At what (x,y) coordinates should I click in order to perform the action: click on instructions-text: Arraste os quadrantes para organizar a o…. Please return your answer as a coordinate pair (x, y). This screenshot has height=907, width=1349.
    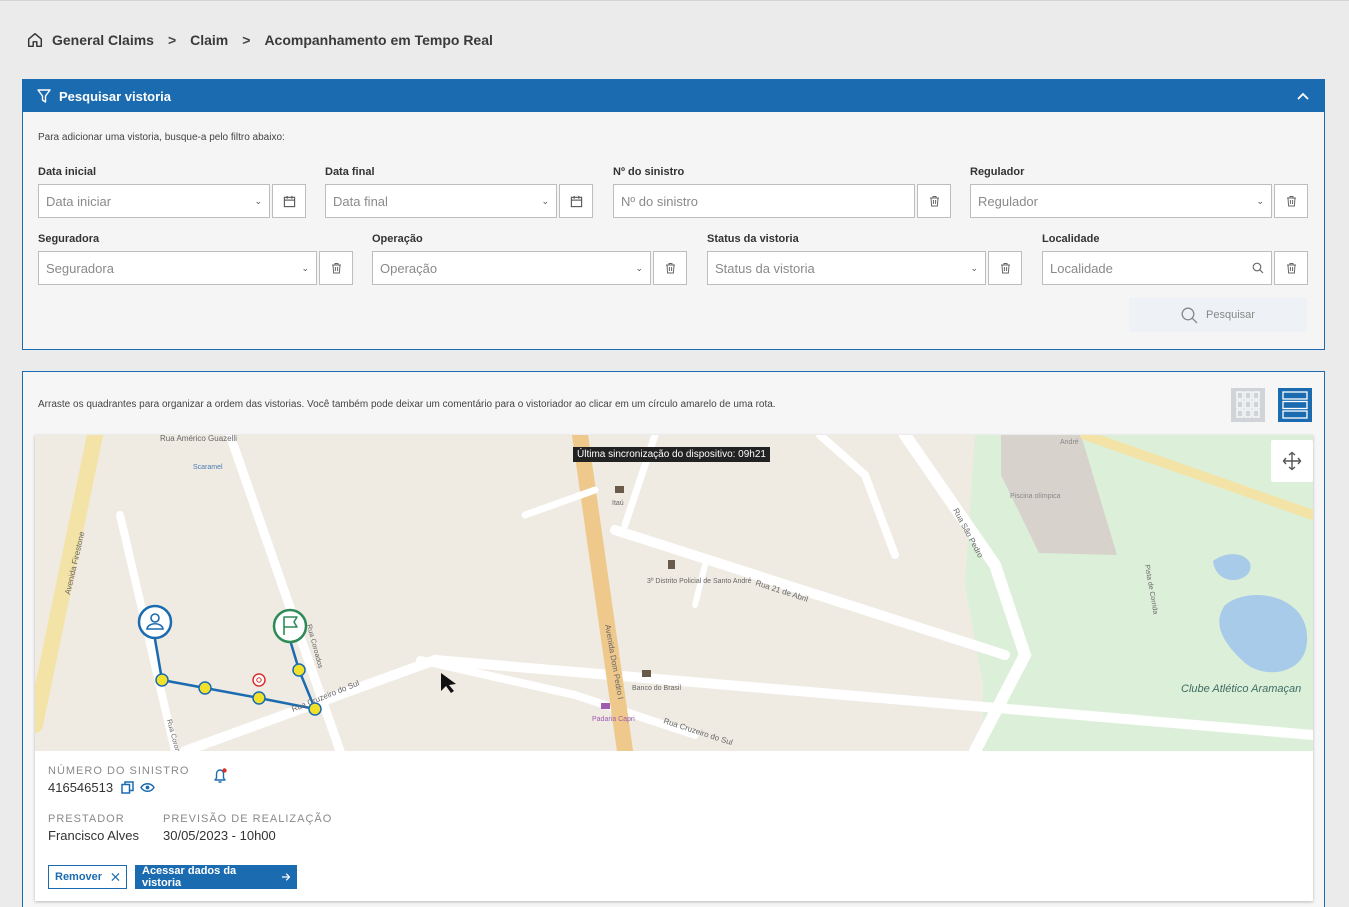
    Looking at the image, I should click on (407, 404).